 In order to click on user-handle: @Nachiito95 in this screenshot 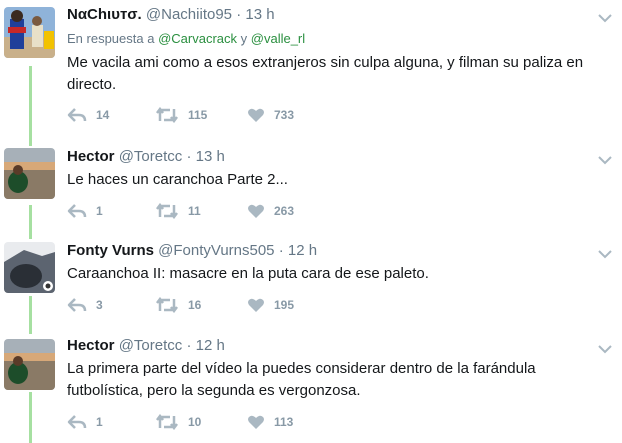, I will do `click(189, 14)`.